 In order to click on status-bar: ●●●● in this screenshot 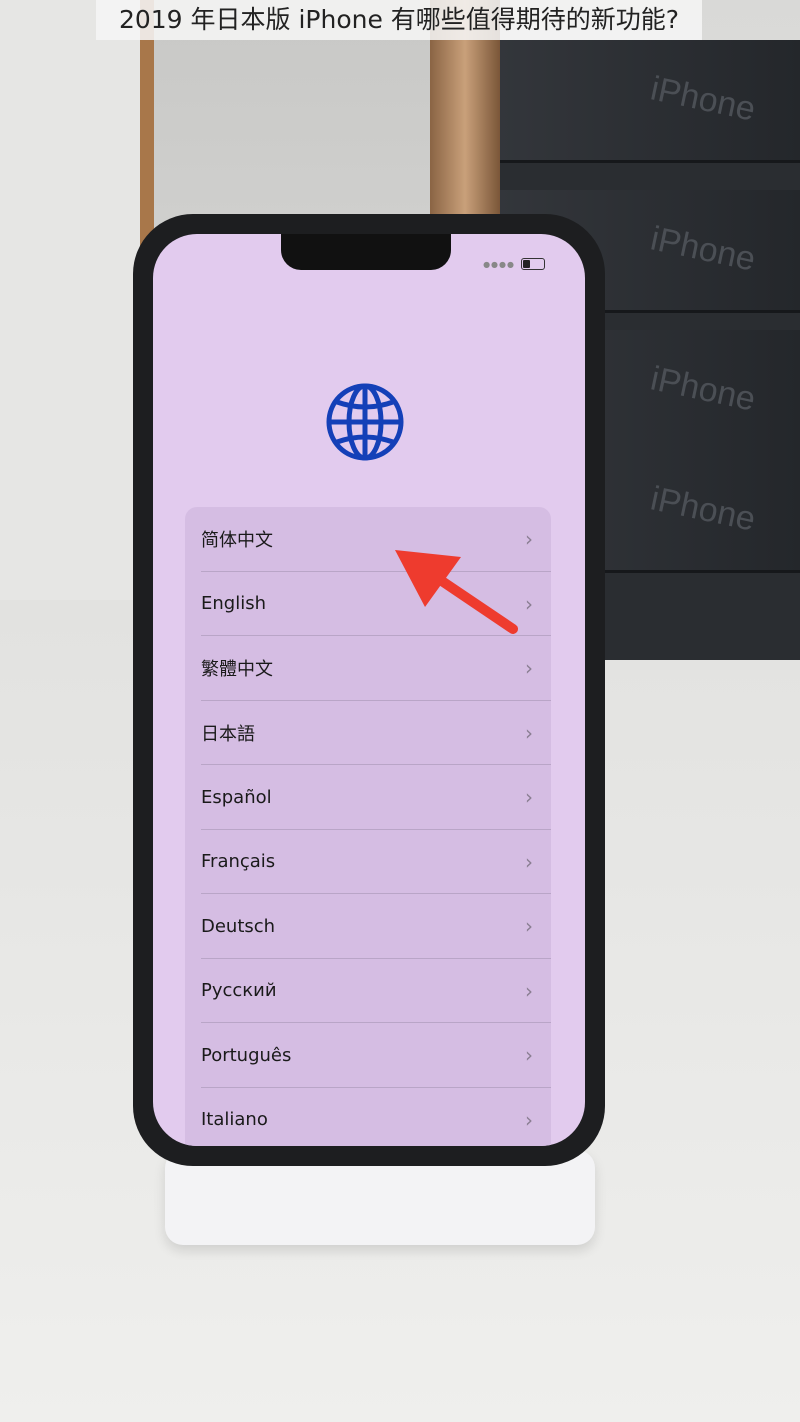, I will do `click(514, 264)`.